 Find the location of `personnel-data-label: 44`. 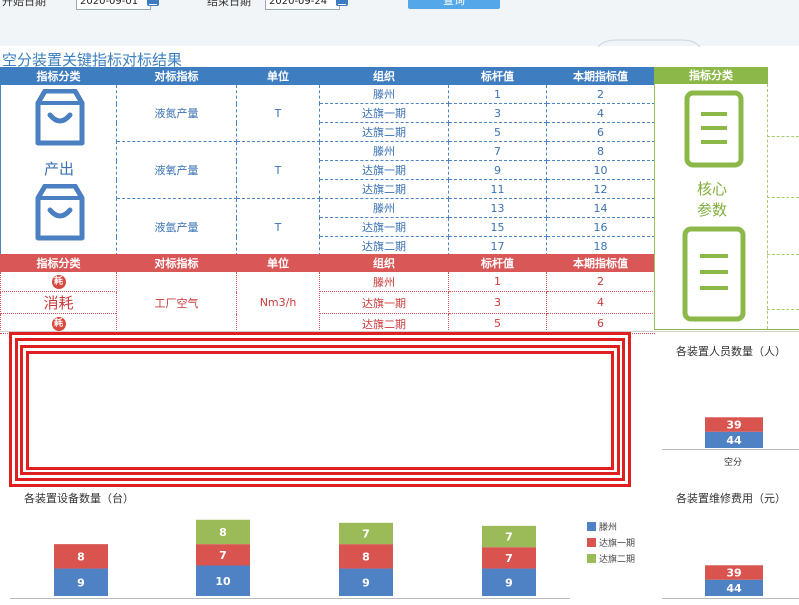

personnel-data-label: 44 is located at coordinates (734, 440).